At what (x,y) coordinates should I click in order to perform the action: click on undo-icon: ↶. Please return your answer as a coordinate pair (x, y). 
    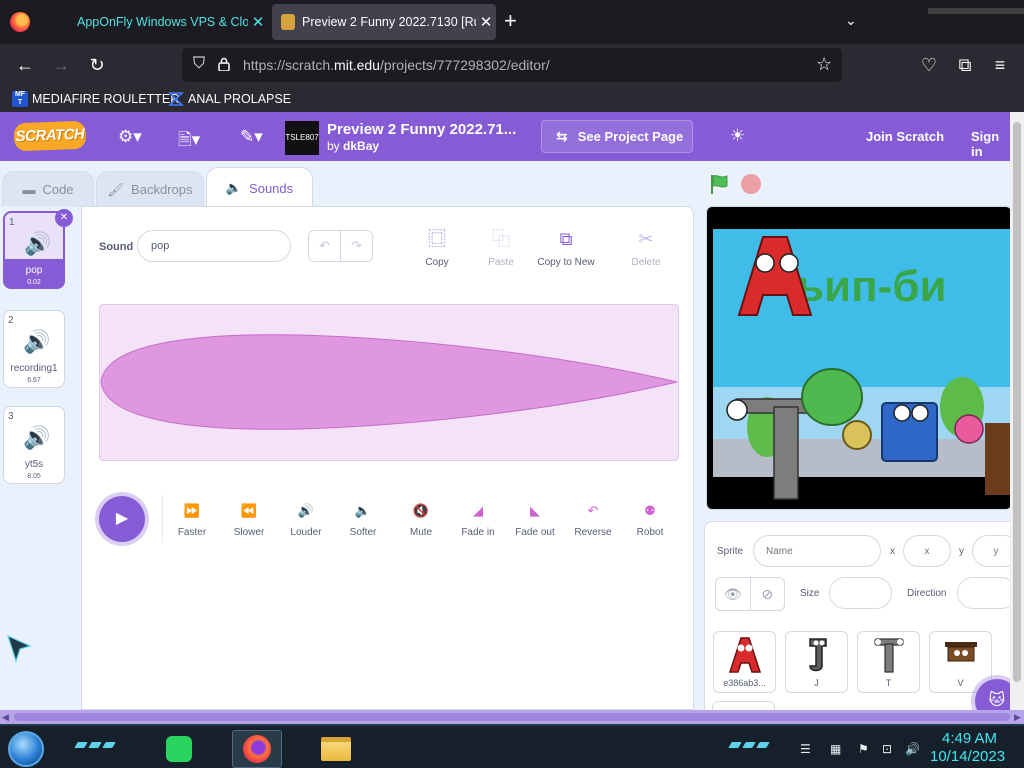
    Looking at the image, I should click on (325, 246).